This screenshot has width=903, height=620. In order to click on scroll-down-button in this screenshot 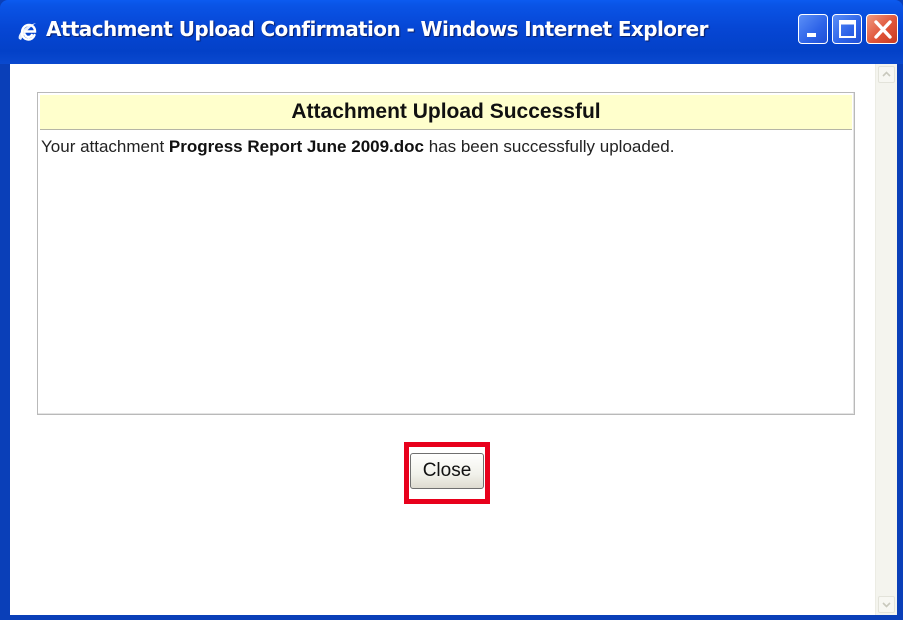, I will do `click(886, 604)`.